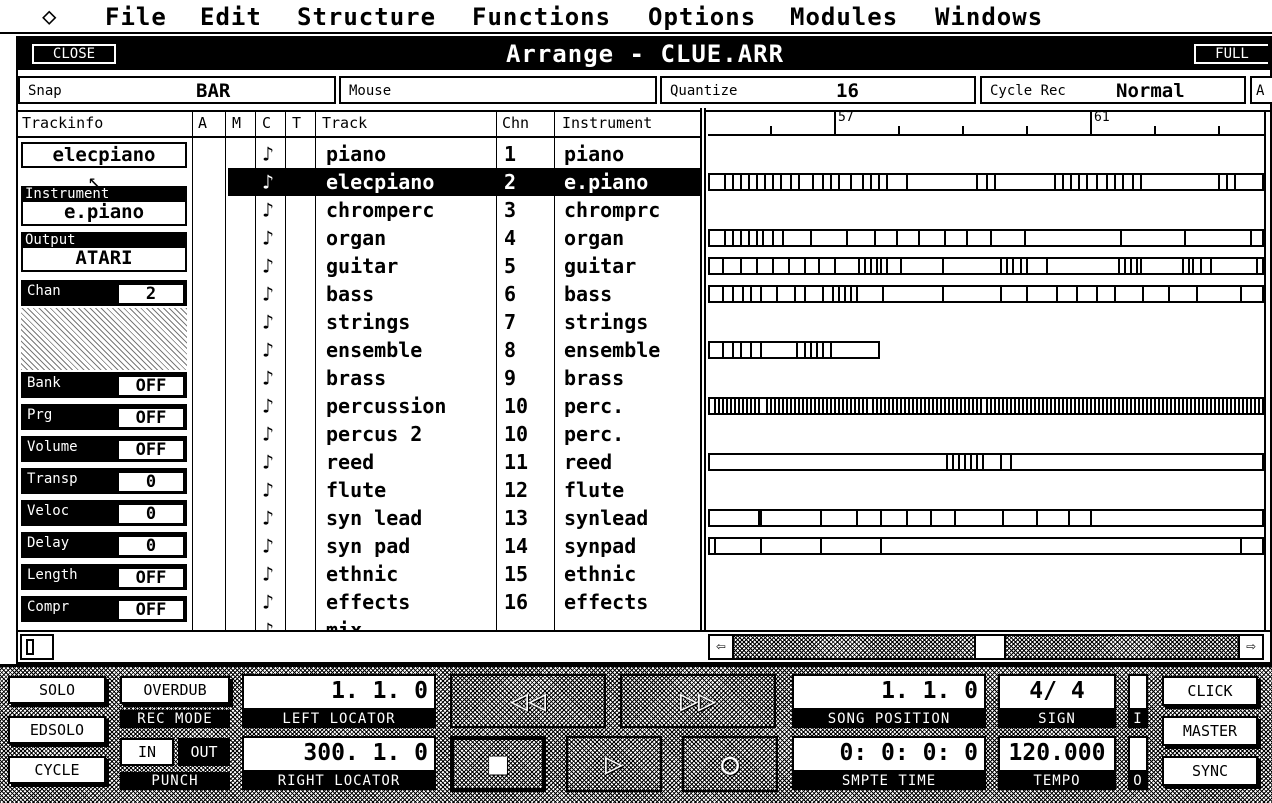 The height and width of the screenshot is (803, 1272). What do you see at coordinates (606, 602) in the screenshot?
I see `track-instrument: effects` at bounding box center [606, 602].